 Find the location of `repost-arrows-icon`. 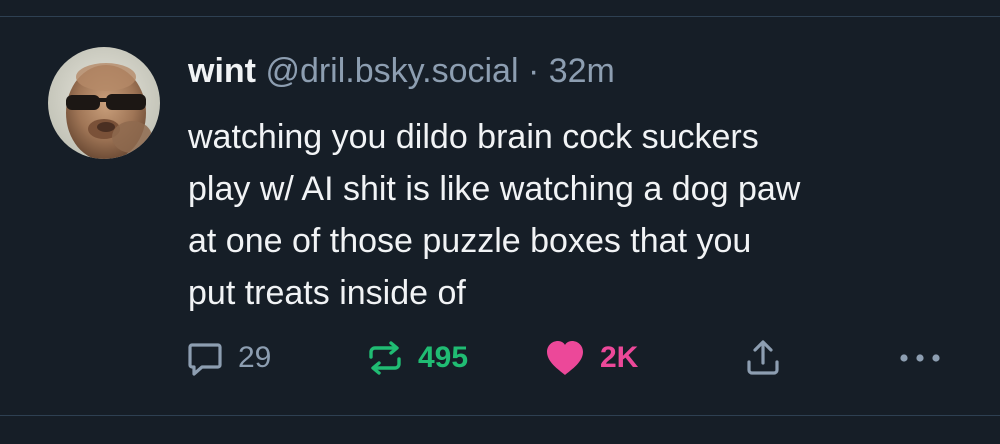

repost-arrows-icon is located at coordinates (385, 358).